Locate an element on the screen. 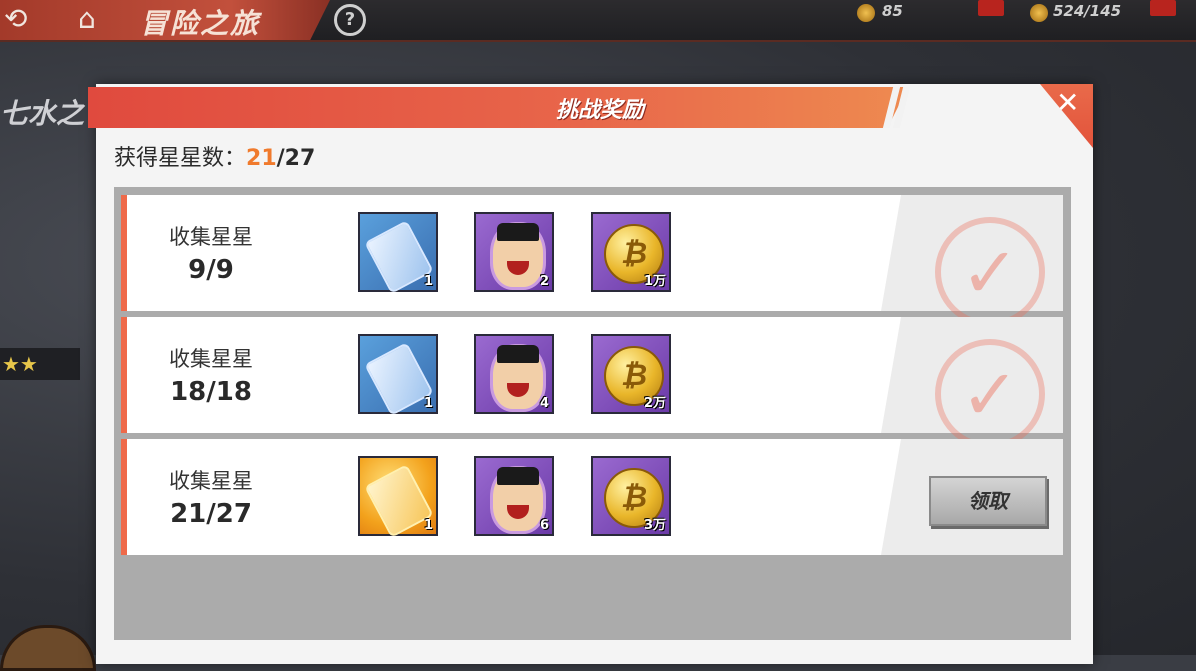 This screenshot has height=671, width=1196. dialog-header is located at coordinates (498, 107).